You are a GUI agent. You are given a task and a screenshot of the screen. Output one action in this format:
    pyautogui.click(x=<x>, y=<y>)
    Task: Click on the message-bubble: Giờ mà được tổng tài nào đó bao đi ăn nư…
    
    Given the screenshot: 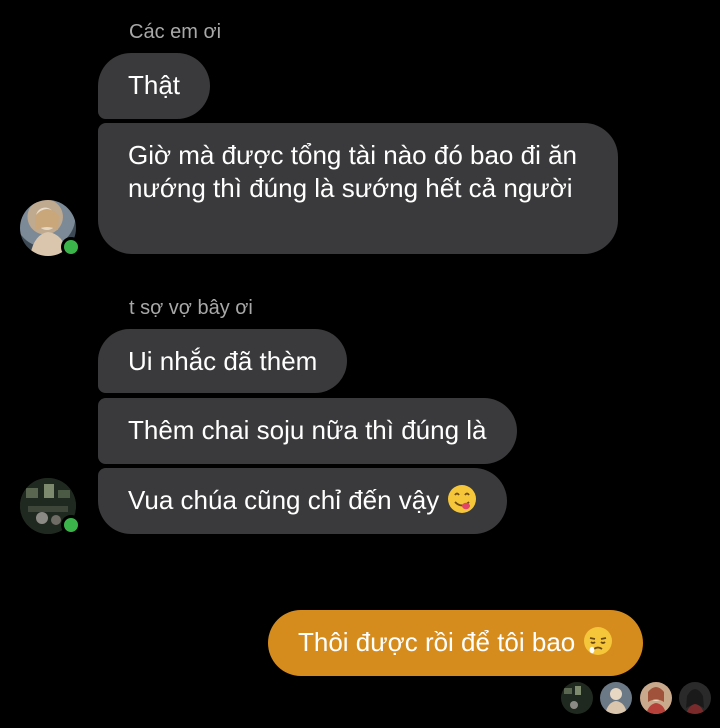 What is the action you would take?
    pyautogui.click(x=358, y=188)
    